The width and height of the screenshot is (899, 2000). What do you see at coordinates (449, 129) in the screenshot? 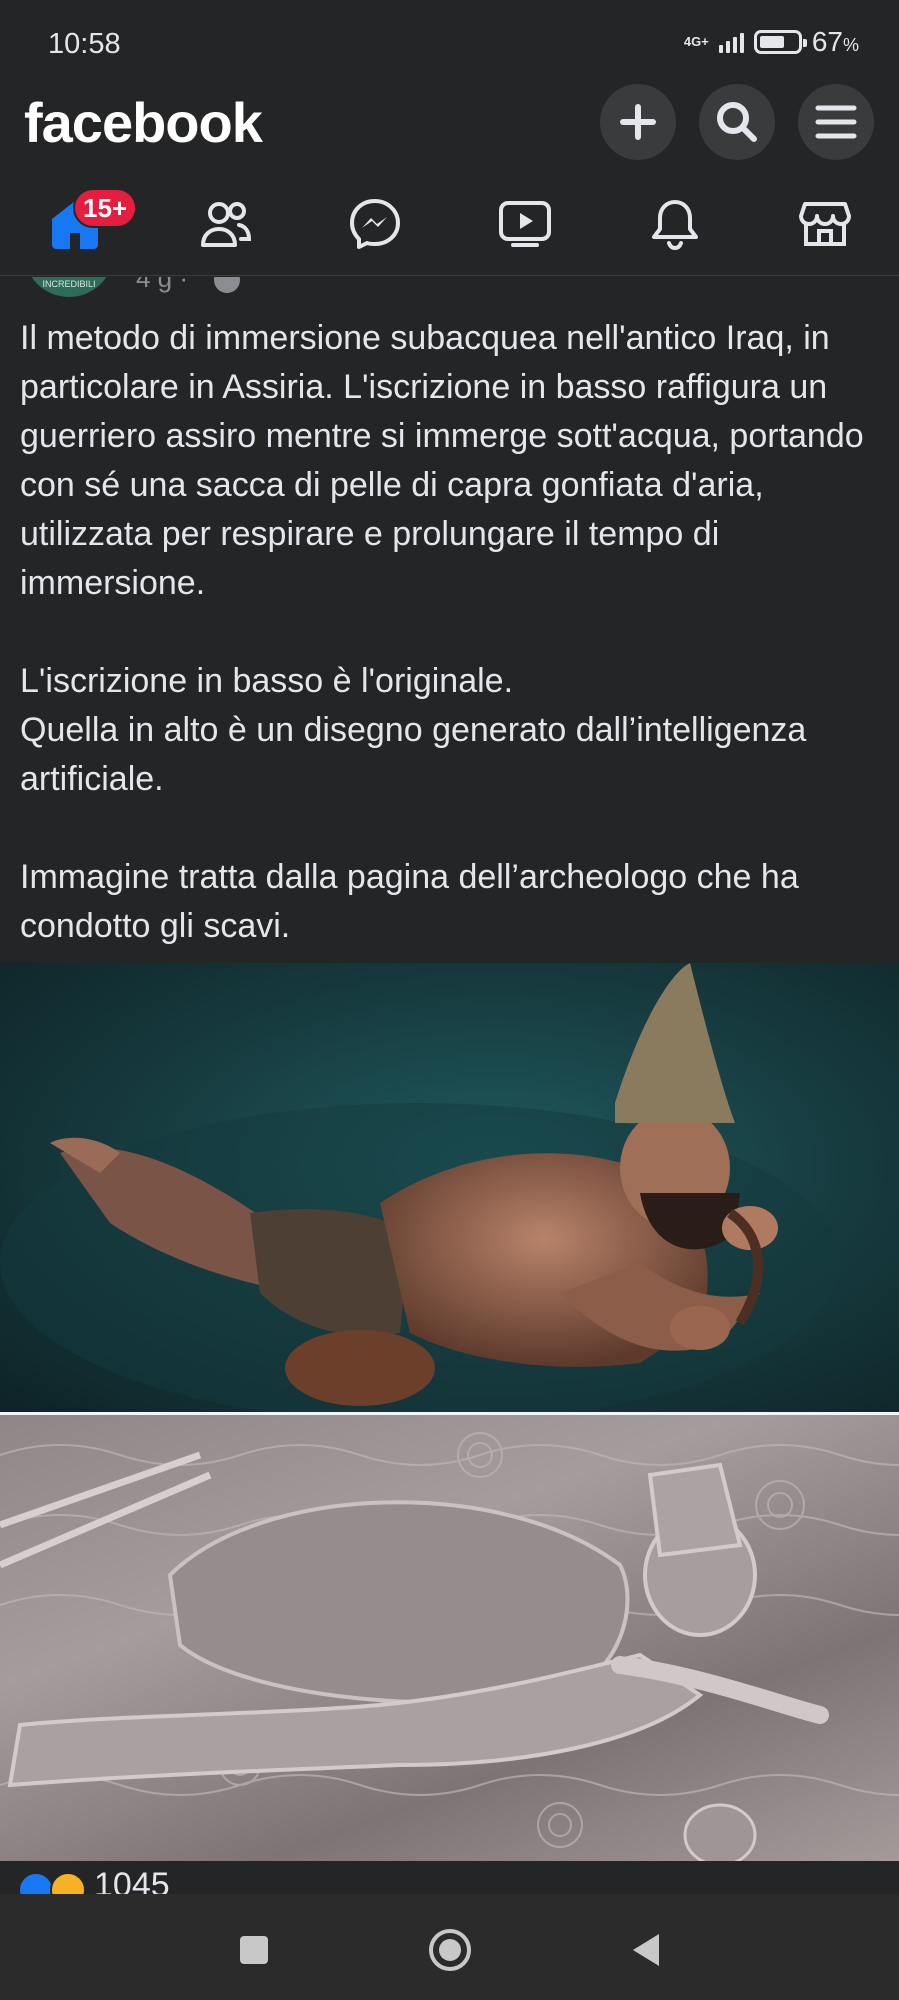
I see `app-header: facebook` at bounding box center [449, 129].